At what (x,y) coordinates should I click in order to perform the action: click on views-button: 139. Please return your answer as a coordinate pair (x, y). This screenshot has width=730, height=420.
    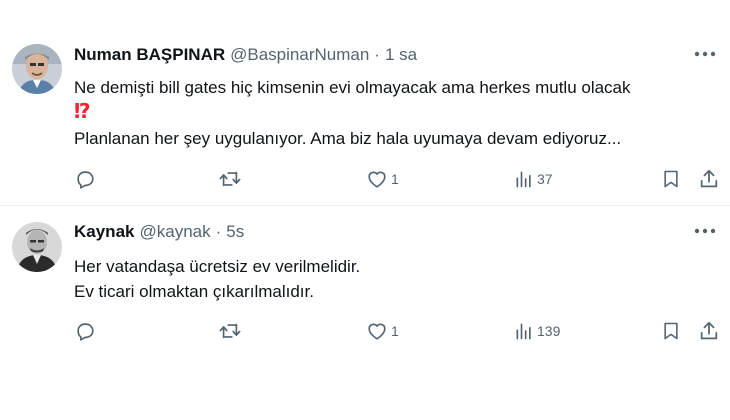
    Looking at the image, I should click on (537, 331).